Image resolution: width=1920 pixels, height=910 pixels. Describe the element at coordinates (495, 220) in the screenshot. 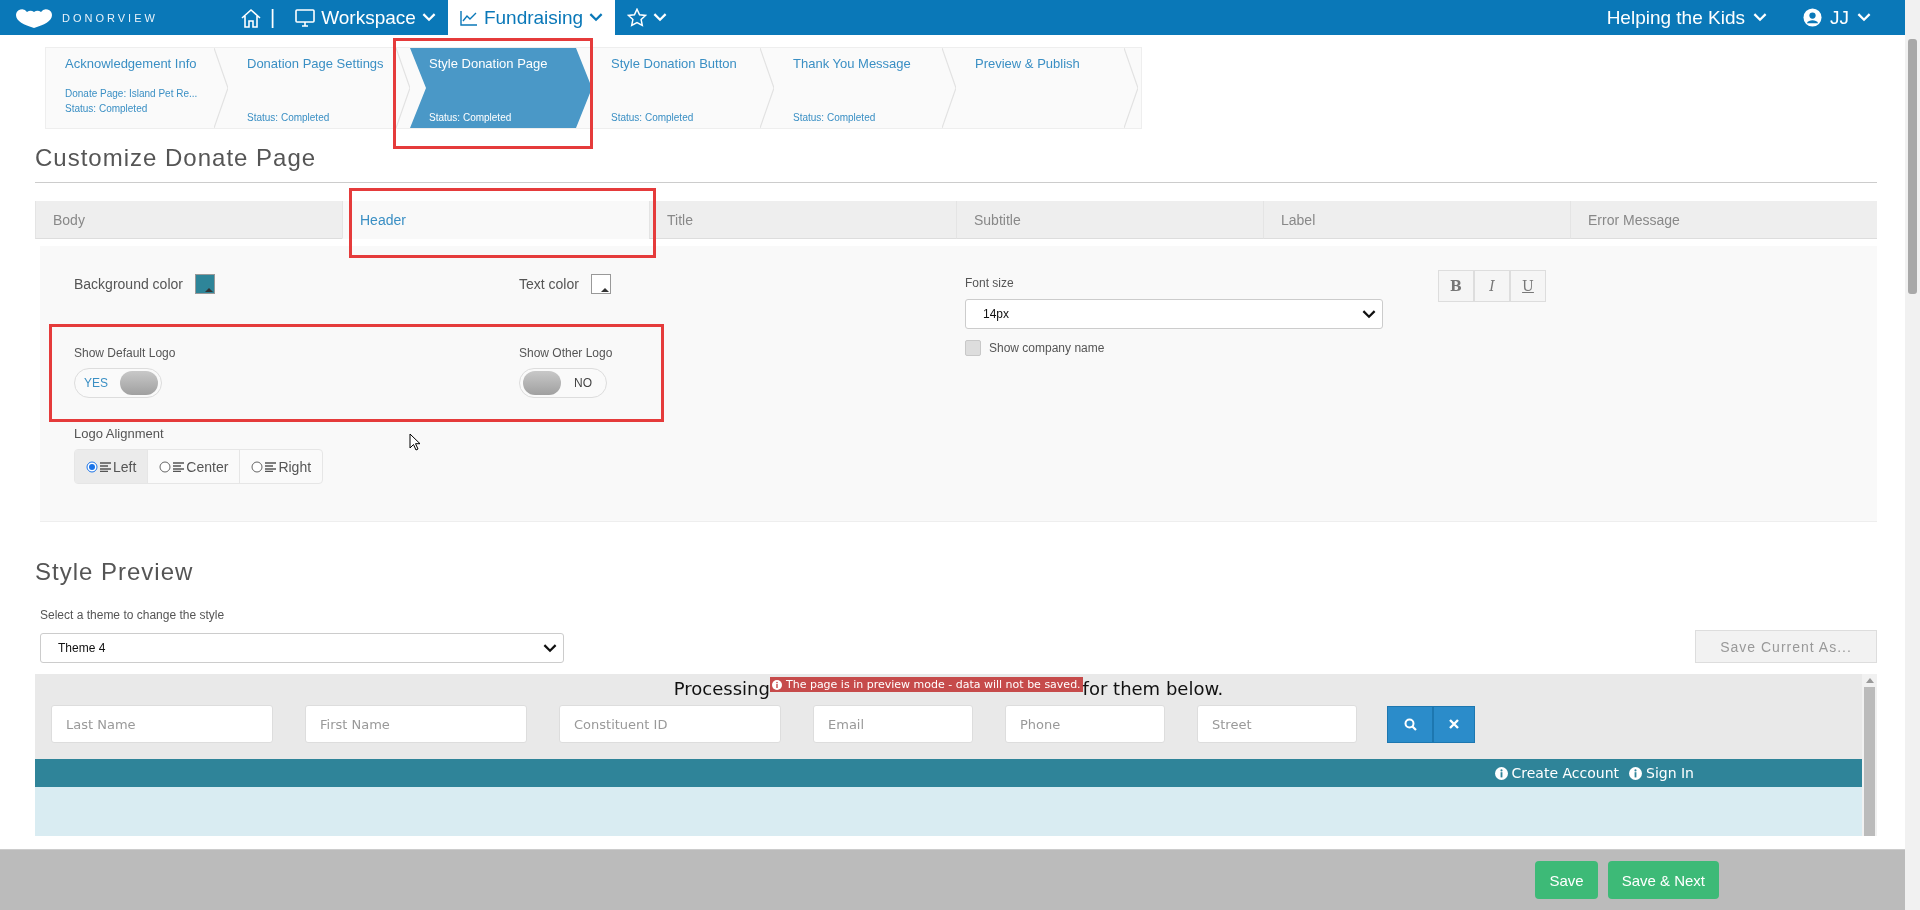

I see `style-tab: Header` at that location.